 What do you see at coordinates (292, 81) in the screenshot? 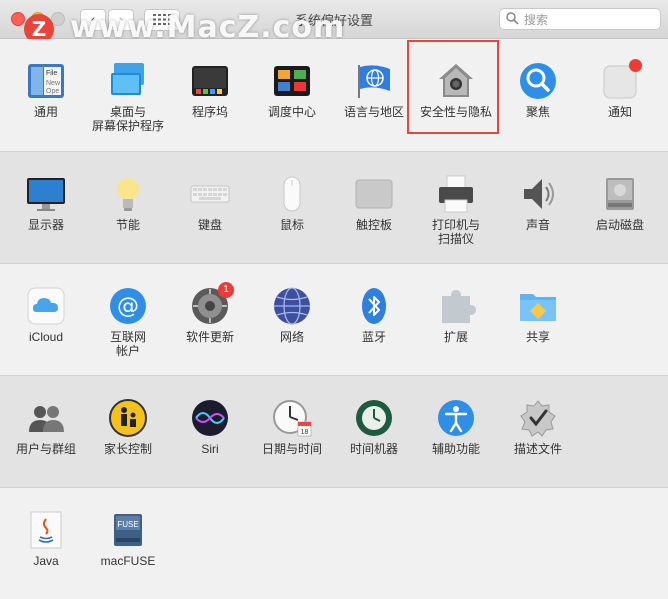
I see `mission-control-icon` at bounding box center [292, 81].